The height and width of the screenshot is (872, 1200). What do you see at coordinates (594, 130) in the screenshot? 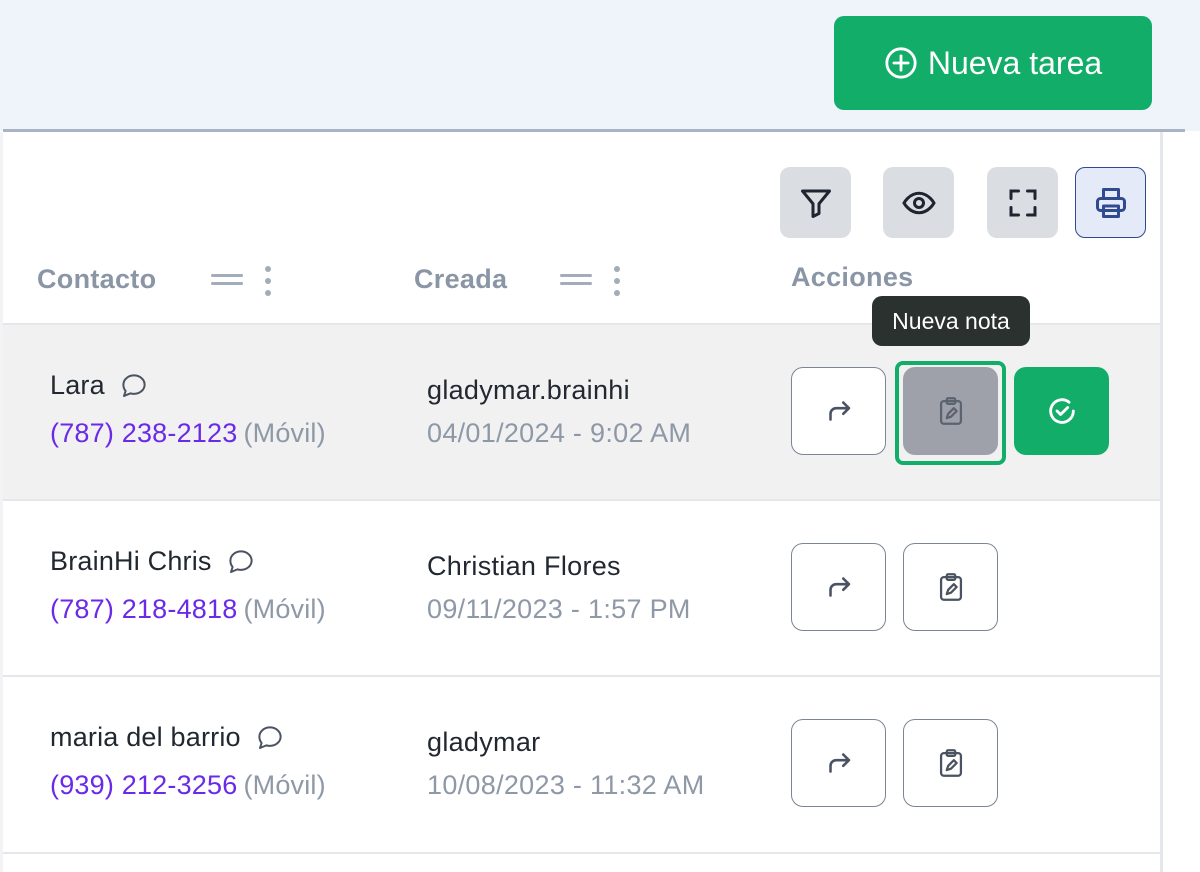
I see `header-divider` at bounding box center [594, 130].